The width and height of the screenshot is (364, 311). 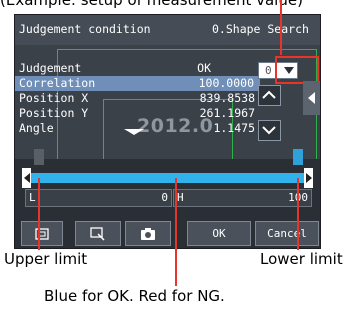 I want to click on judgement-bar, so click(x=167, y=178).